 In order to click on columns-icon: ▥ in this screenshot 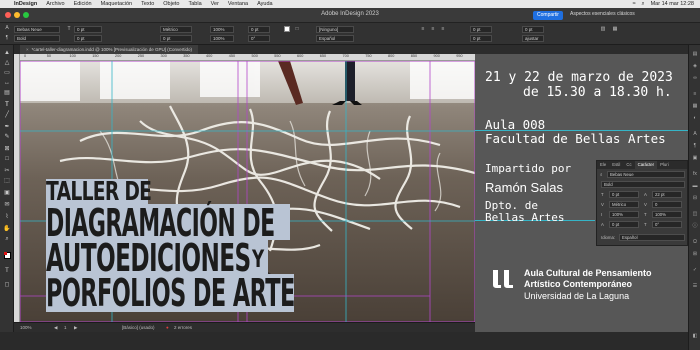, I will do `click(603, 29)`.